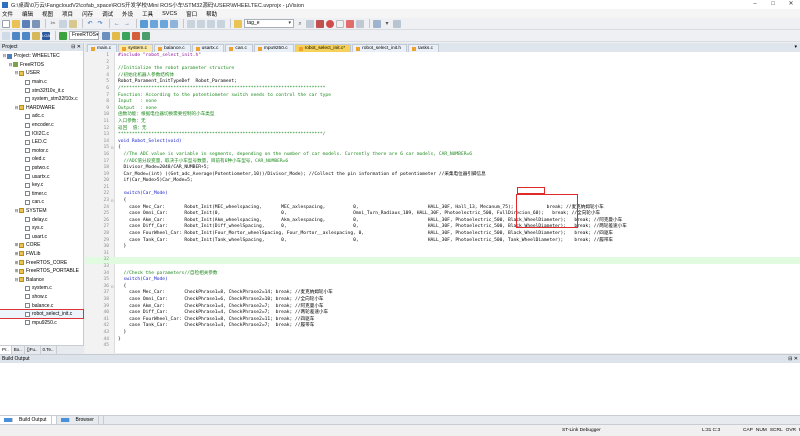 This screenshot has width=800, height=436. I want to click on download-icon: LOAD, so click(47, 35).